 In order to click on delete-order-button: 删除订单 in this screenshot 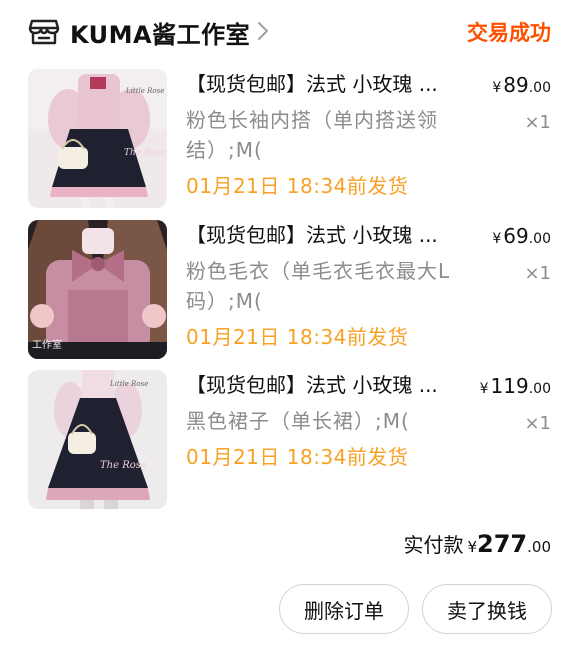, I will do `click(344, 609)`.